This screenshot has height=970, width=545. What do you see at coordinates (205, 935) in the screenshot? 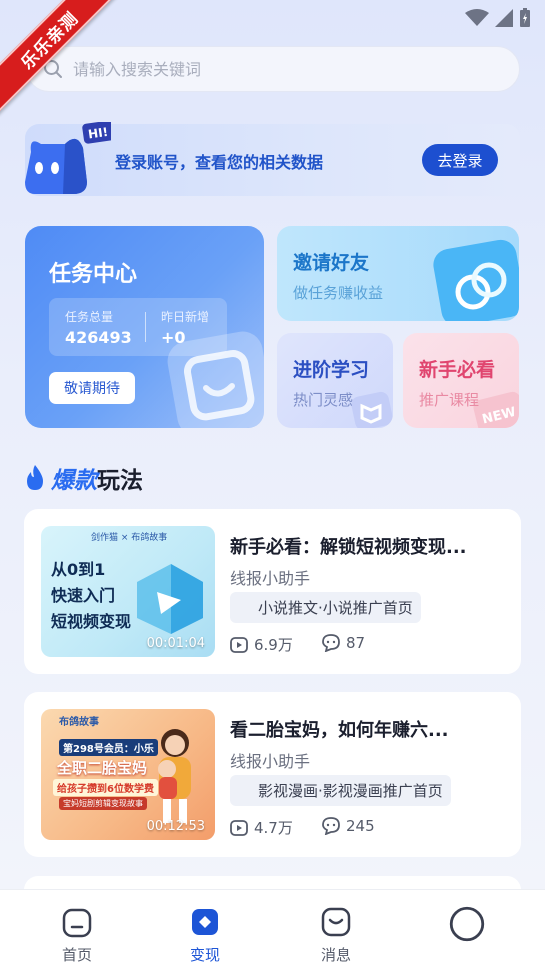
I see `tab-monetize: 变现` at bounding box center [205, 935].